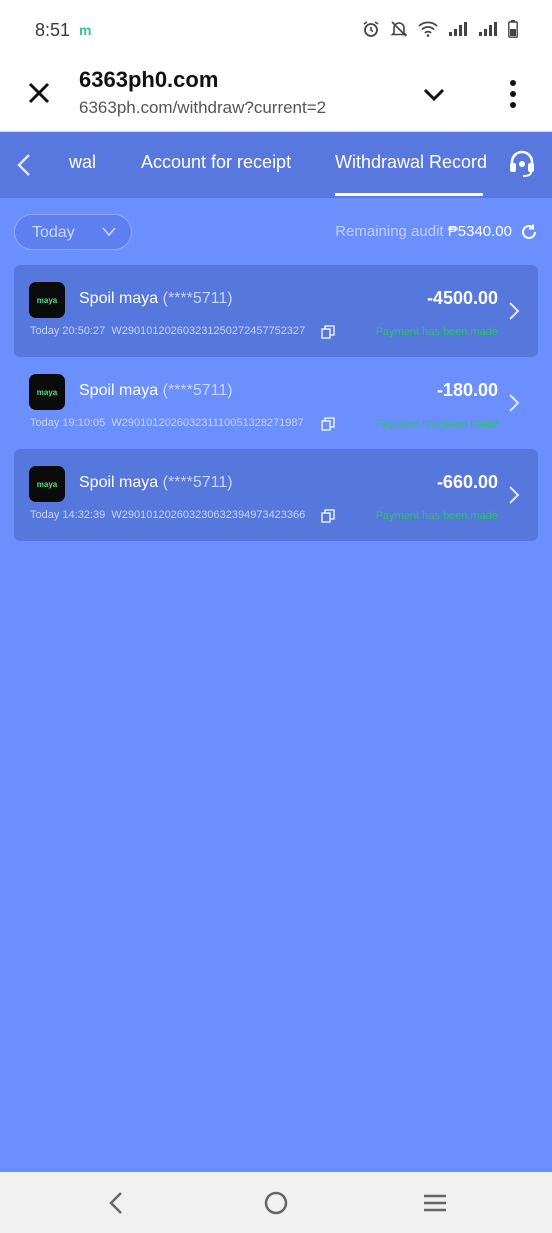 This screenshot has height=1233, width=552. I want to click on record-order-id: W290101202603231250272457752327, so click(208, 331).